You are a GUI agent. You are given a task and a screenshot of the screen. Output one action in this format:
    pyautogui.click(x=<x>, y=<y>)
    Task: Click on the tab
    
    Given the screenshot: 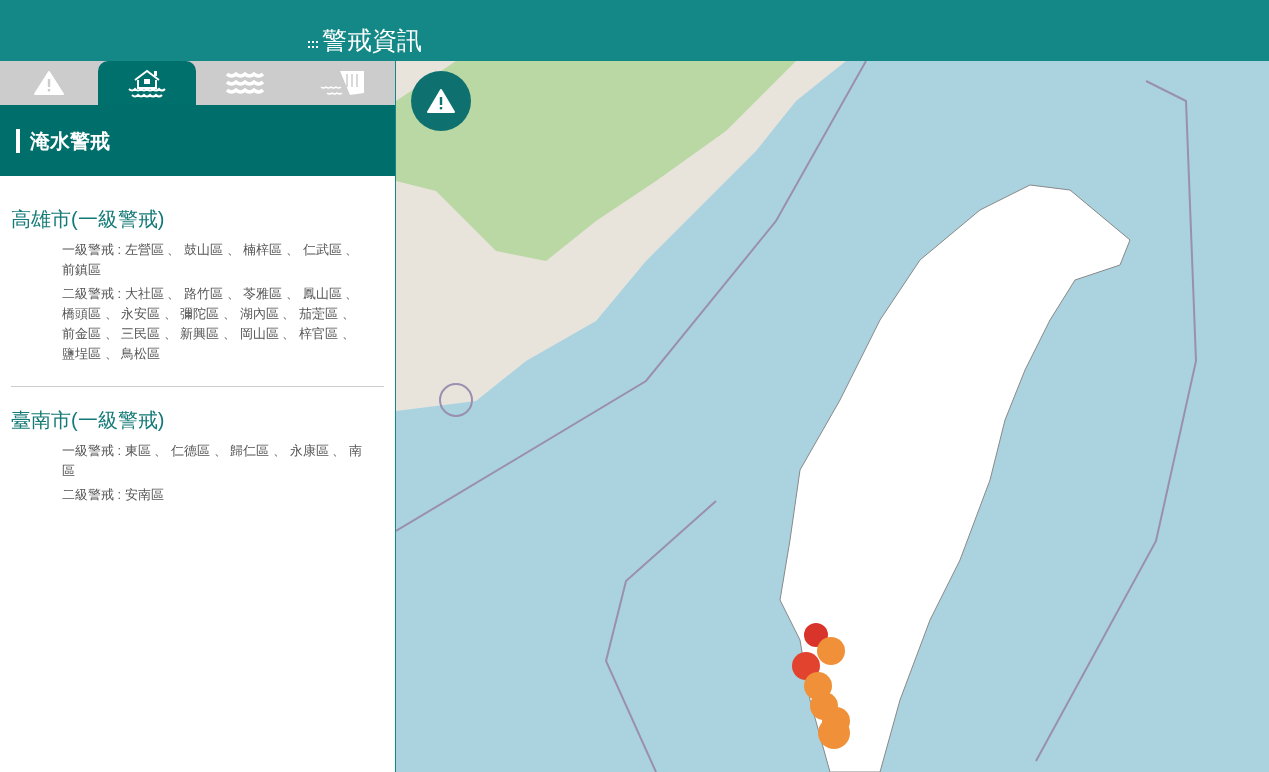 What is the action you would take?
    pyautogui.click(x=147, y=83)
    